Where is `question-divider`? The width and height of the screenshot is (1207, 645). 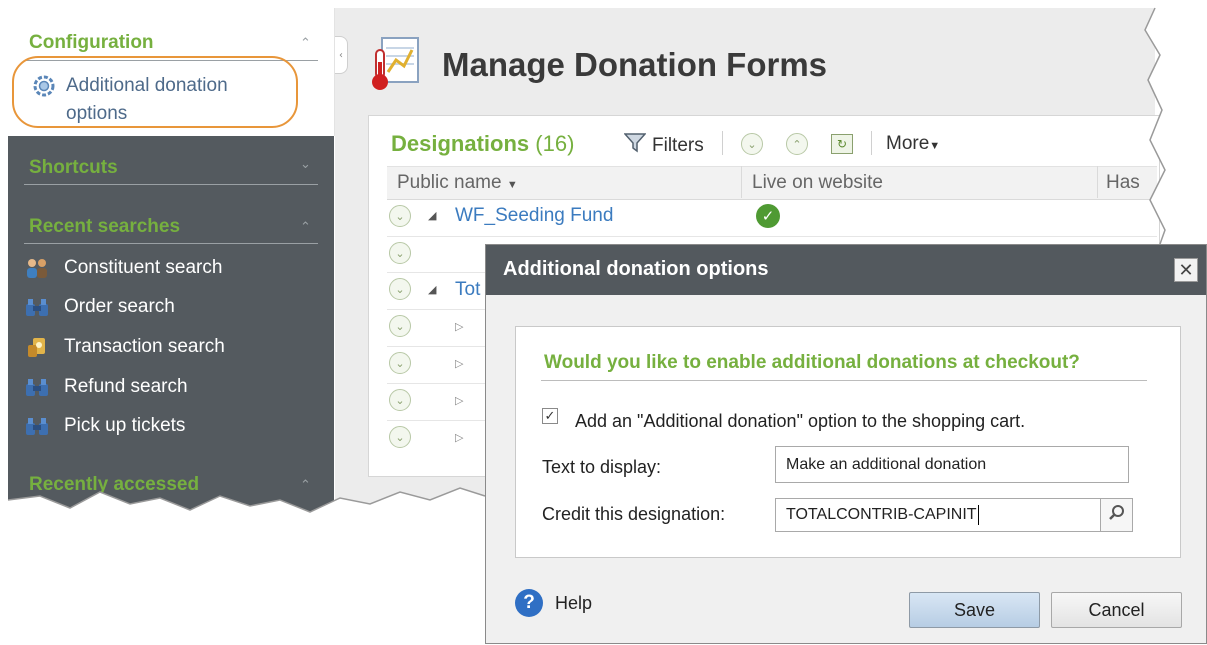
question-divider is located at coordinates (844, 380).